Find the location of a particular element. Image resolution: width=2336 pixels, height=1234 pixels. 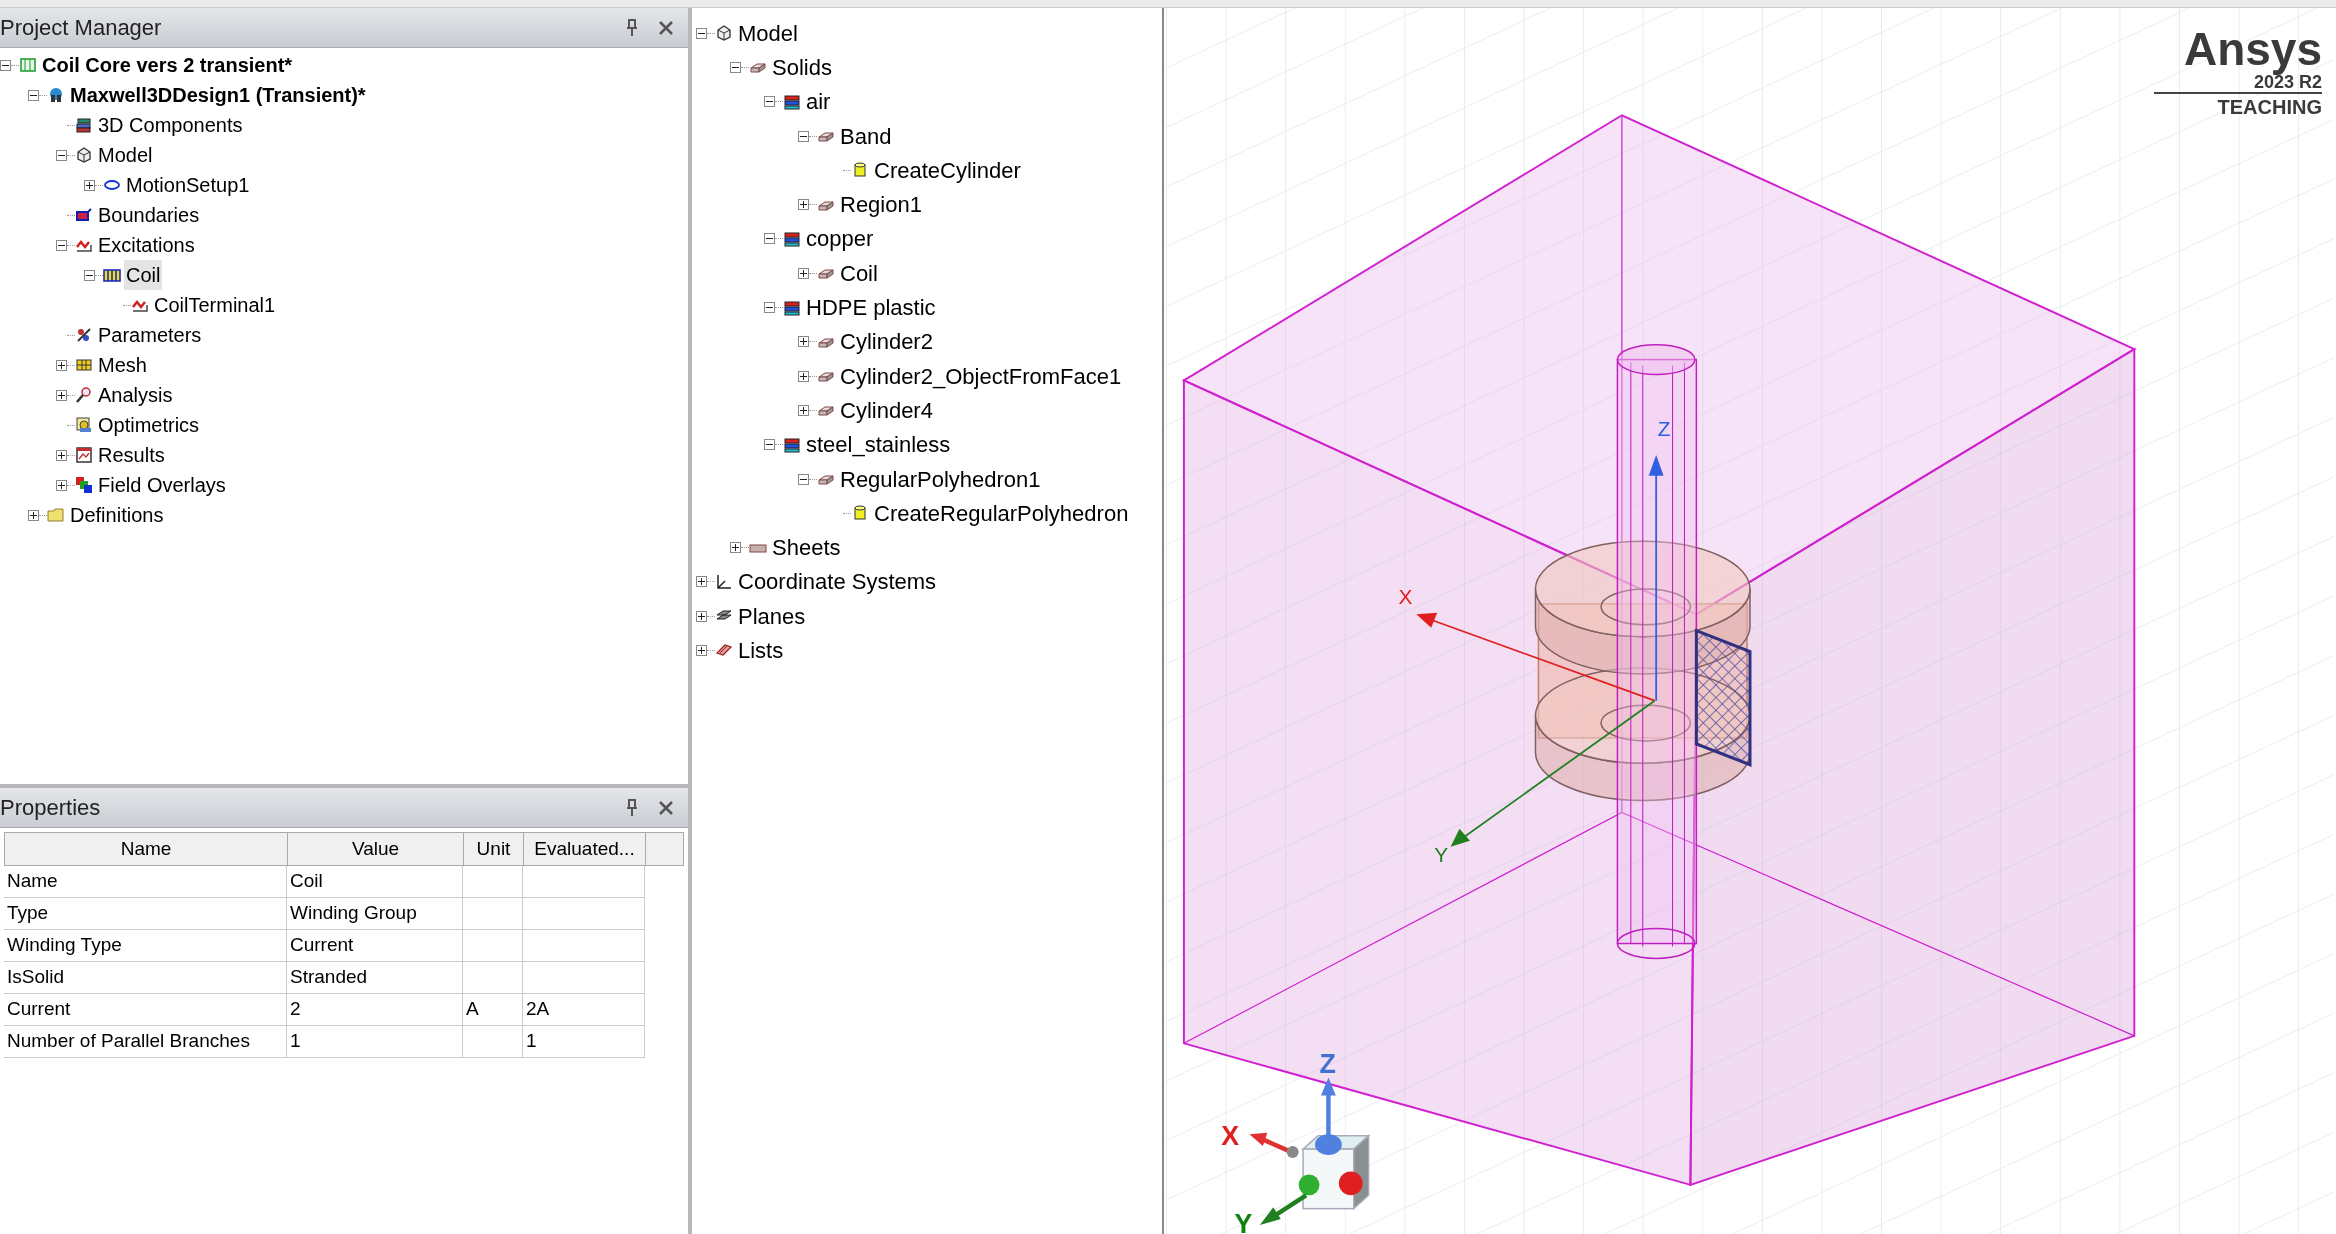

tree-item: RegularPolyhedron1 is located at coordinates (940, 479).